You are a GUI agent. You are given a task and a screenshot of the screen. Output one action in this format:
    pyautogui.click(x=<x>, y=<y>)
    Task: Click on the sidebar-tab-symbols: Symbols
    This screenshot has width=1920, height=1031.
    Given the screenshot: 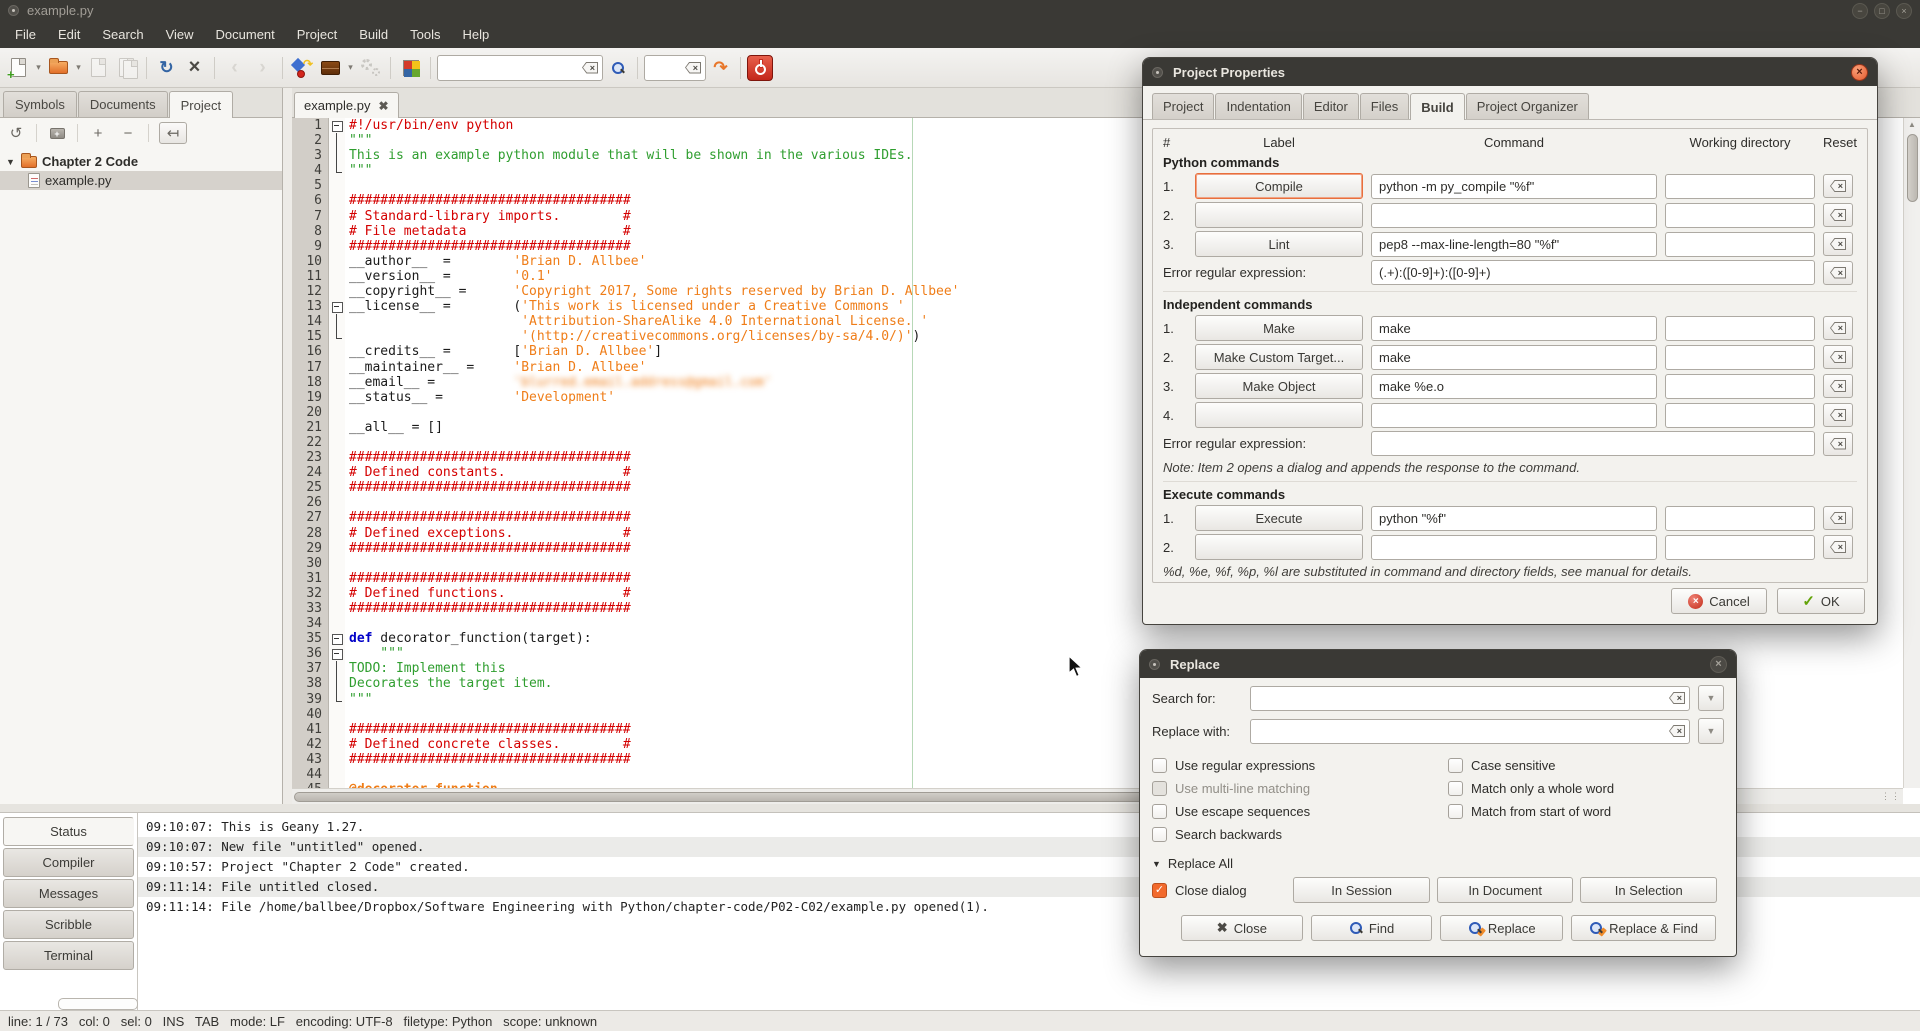 What is the action you would take?
    pyautogui.click(x=40, y=104)
    